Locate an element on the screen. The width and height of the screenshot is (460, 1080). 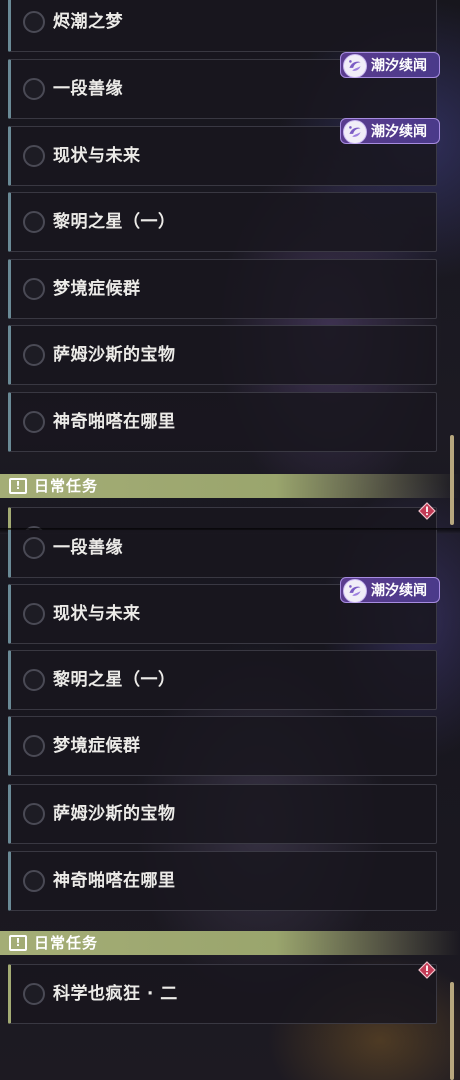
quest-item: 烬潮之梦 is located at coordinates (222, 26).